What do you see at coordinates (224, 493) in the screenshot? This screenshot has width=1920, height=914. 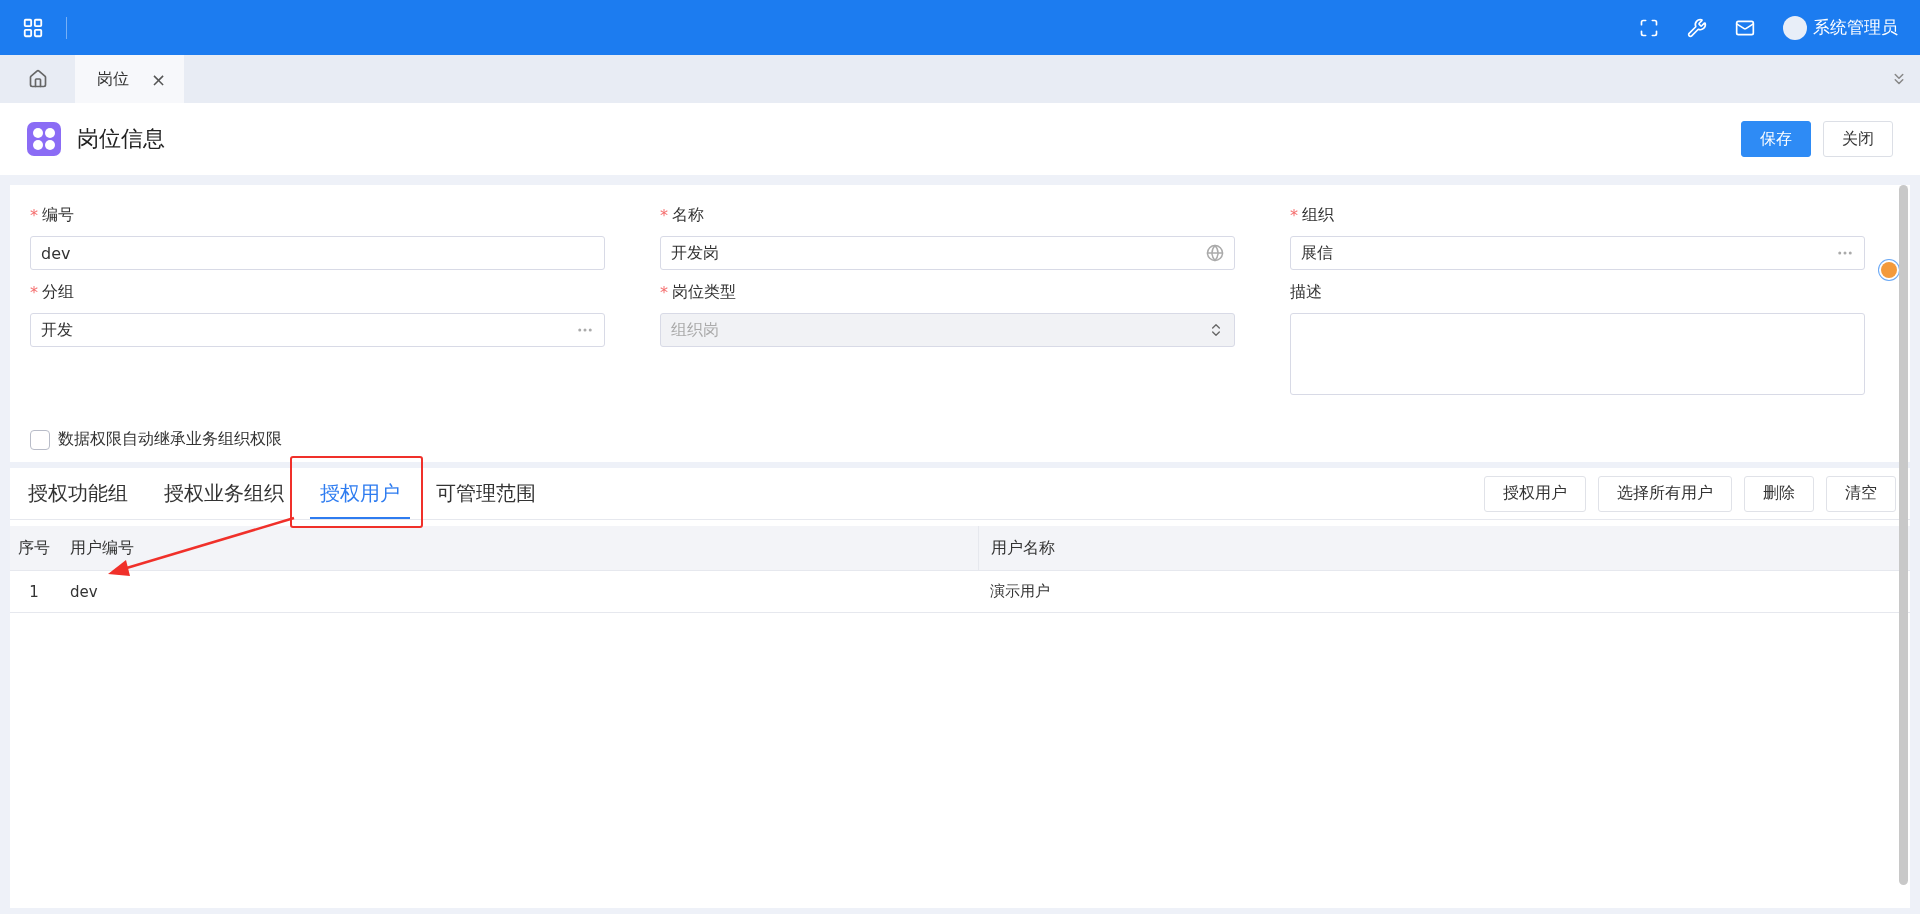 I see `detail-tab: 授权业务组织` at bounding box center [224, 493].